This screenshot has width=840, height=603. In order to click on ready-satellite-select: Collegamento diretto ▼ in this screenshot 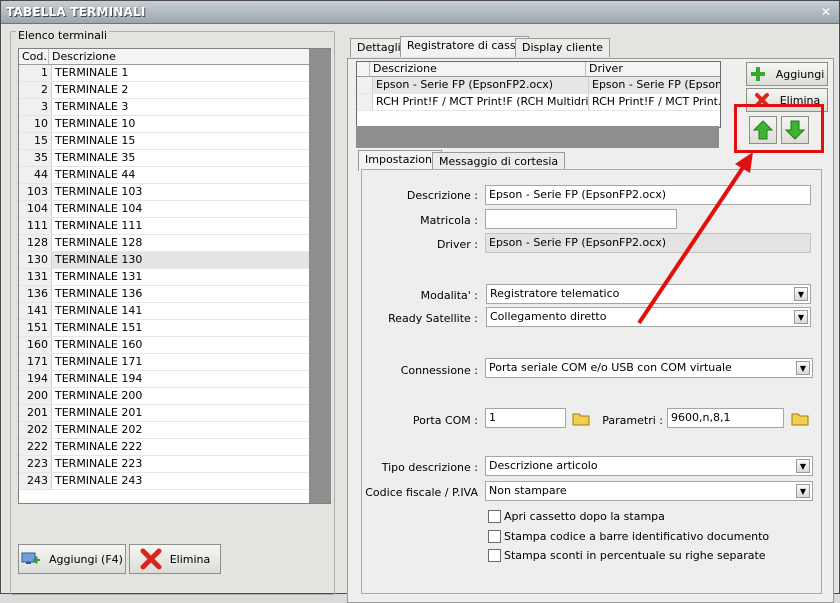, I will do `click(648, 317)`.